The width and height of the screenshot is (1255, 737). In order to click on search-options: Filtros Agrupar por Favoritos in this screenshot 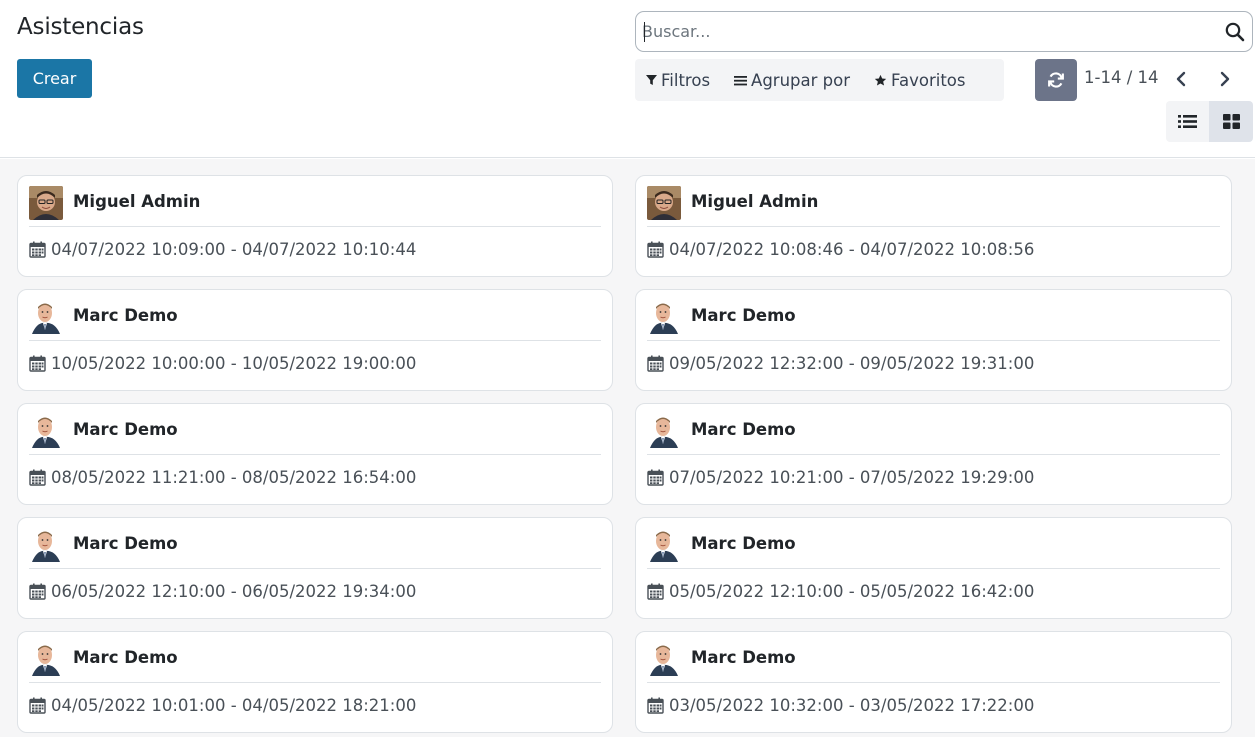, I will do `click(819, 80)`.